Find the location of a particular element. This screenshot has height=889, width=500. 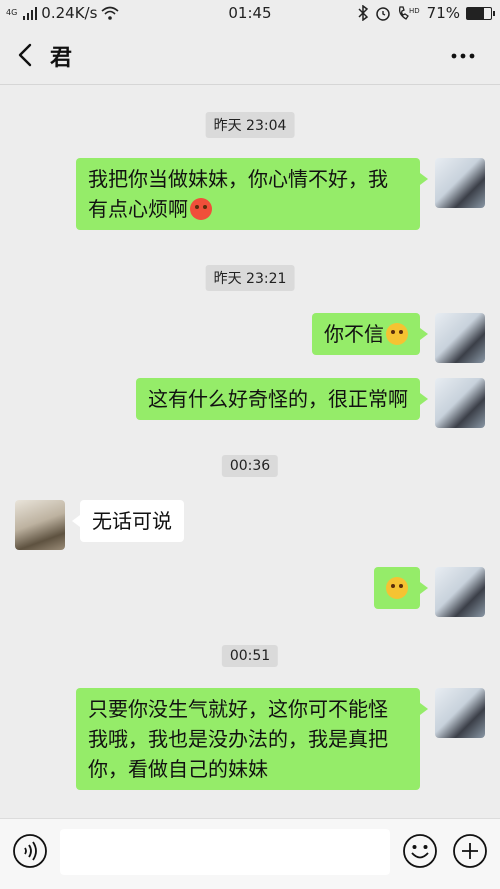

hd-call-icon: HD is located at coordinates (409, 13).